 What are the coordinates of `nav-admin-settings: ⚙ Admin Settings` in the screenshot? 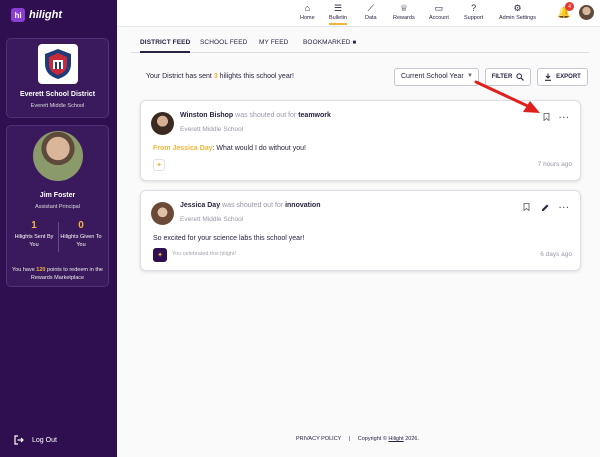 It's located at (517, 12).